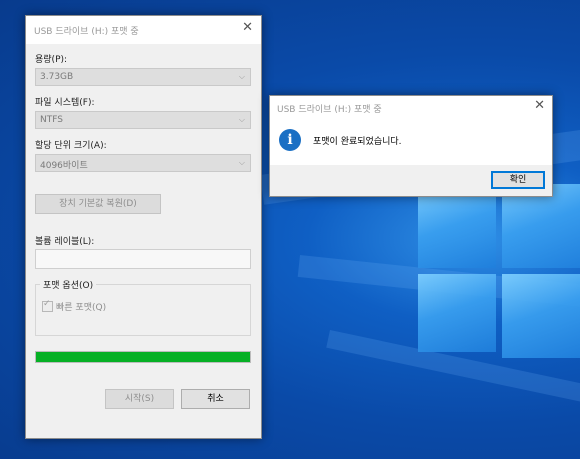 The image size is (580, 459). I want to click on start-button: 시작(S), so click(139, 399).